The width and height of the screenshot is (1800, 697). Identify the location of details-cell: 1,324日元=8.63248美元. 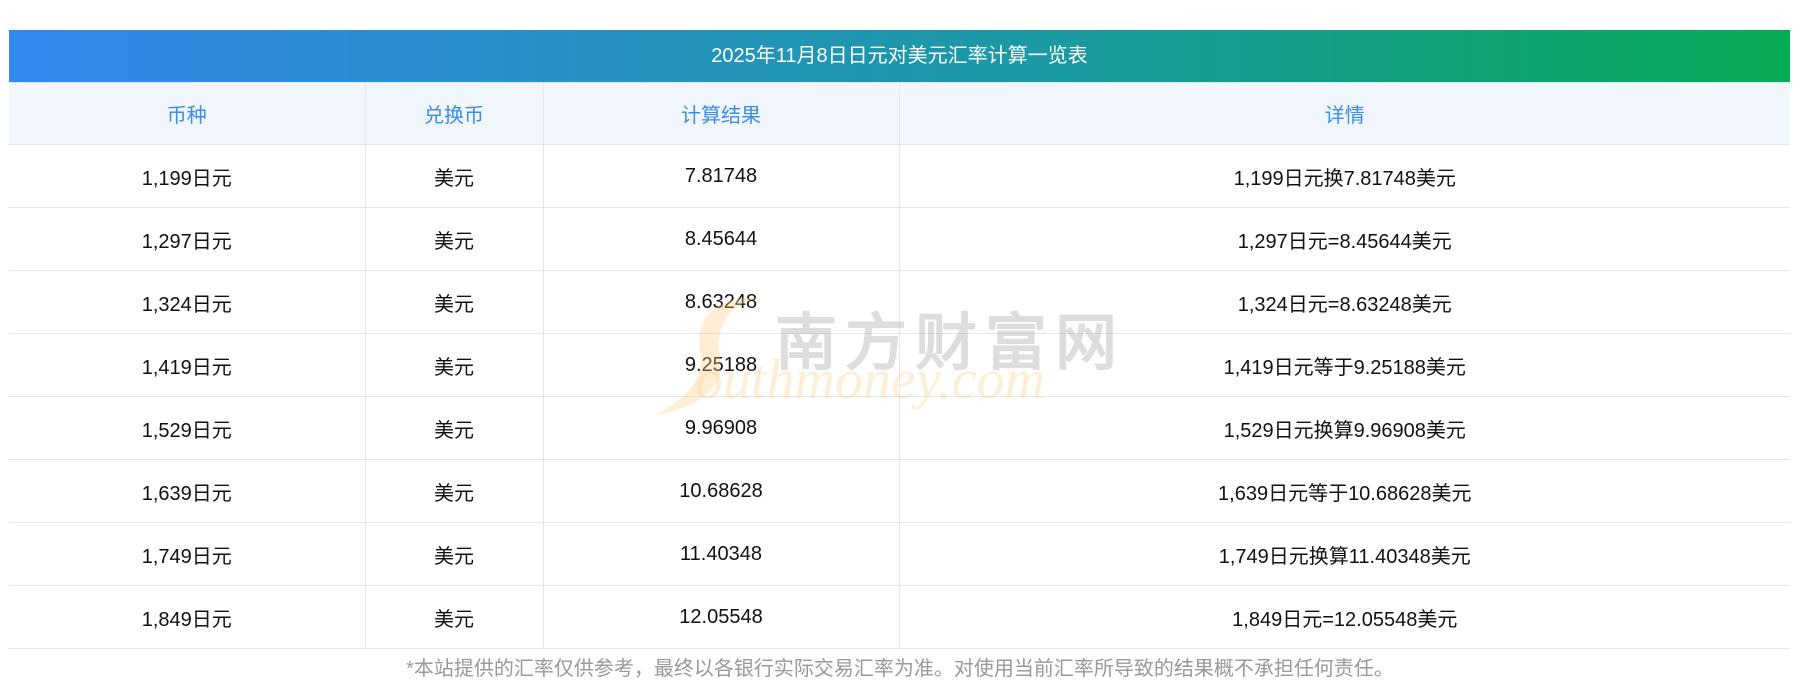
(1344, 302).